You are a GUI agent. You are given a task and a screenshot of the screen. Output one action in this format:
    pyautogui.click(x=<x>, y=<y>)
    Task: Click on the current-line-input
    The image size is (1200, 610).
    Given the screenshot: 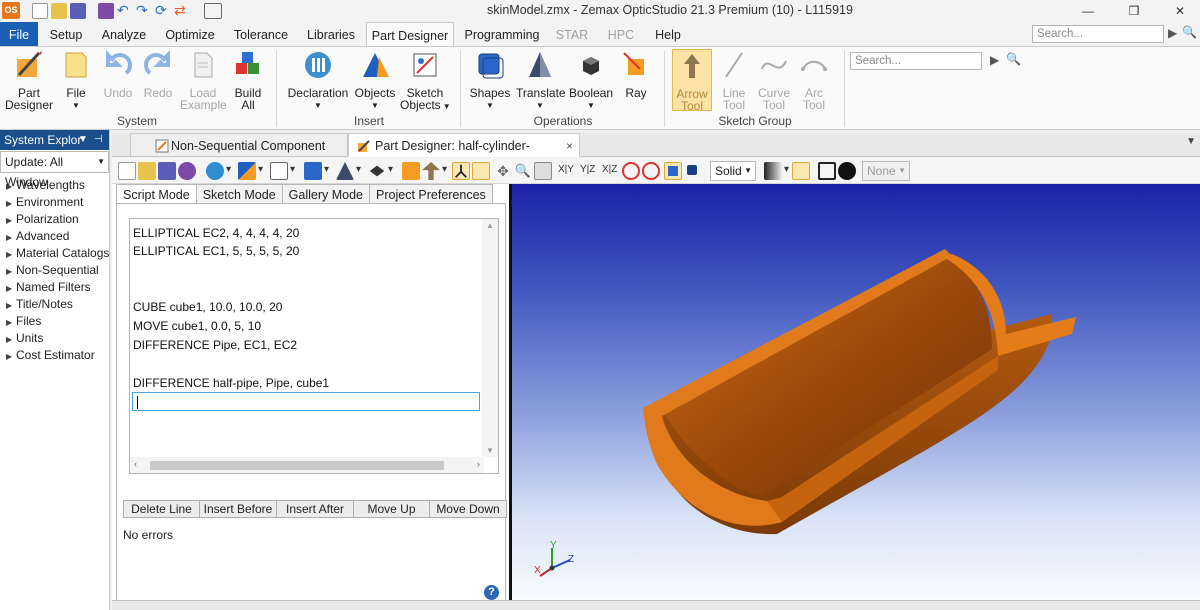 What is the action you would take?
    pyautogui.click(x=306, y=401)
    